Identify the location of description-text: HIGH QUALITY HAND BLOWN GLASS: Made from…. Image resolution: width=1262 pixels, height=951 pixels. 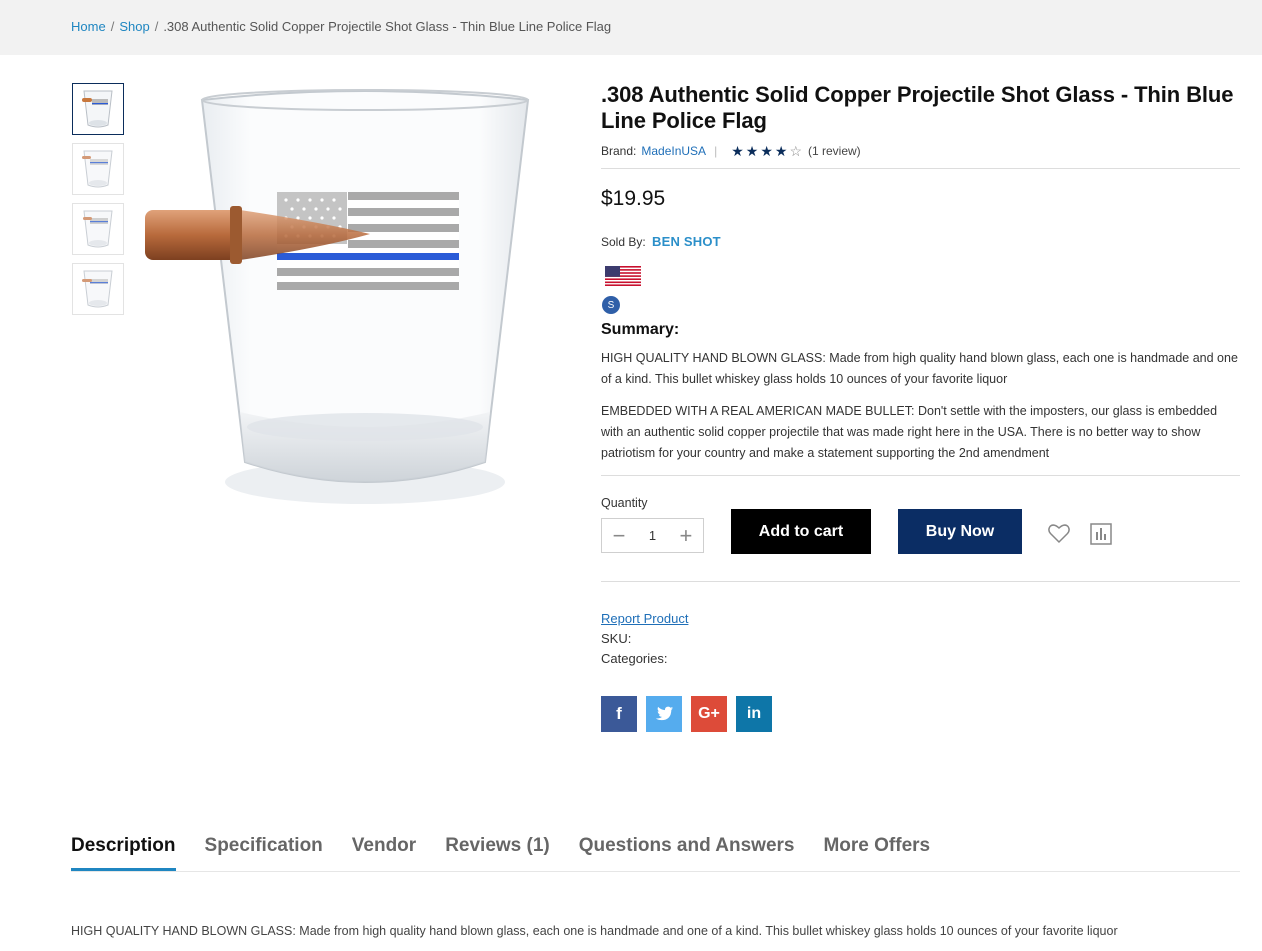
(594, 931).